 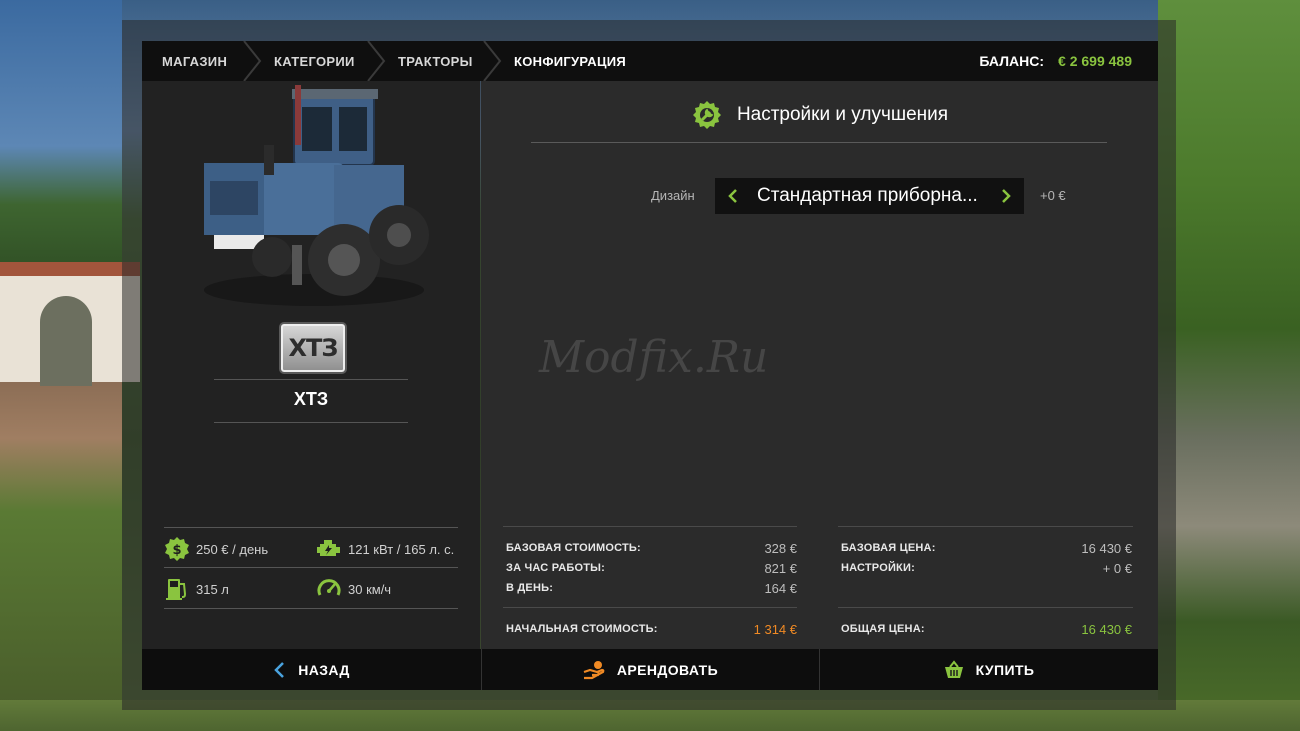 What do you see at coordinates (401, 549) in the screenshot?
I see `spec-power-value: 121 кВт / 165 л. с.` at bounding box center [401, 549].